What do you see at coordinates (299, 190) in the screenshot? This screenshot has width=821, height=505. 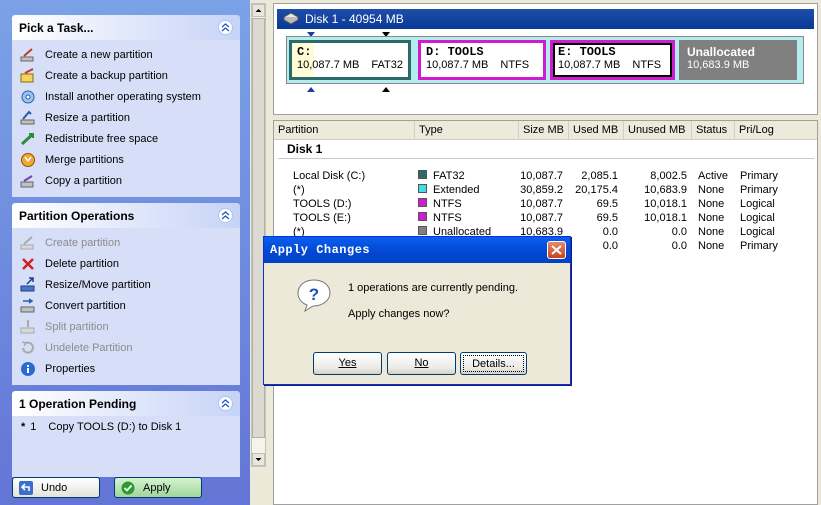 I see `cell-partition: (*)` at bounding box center [299, 190].